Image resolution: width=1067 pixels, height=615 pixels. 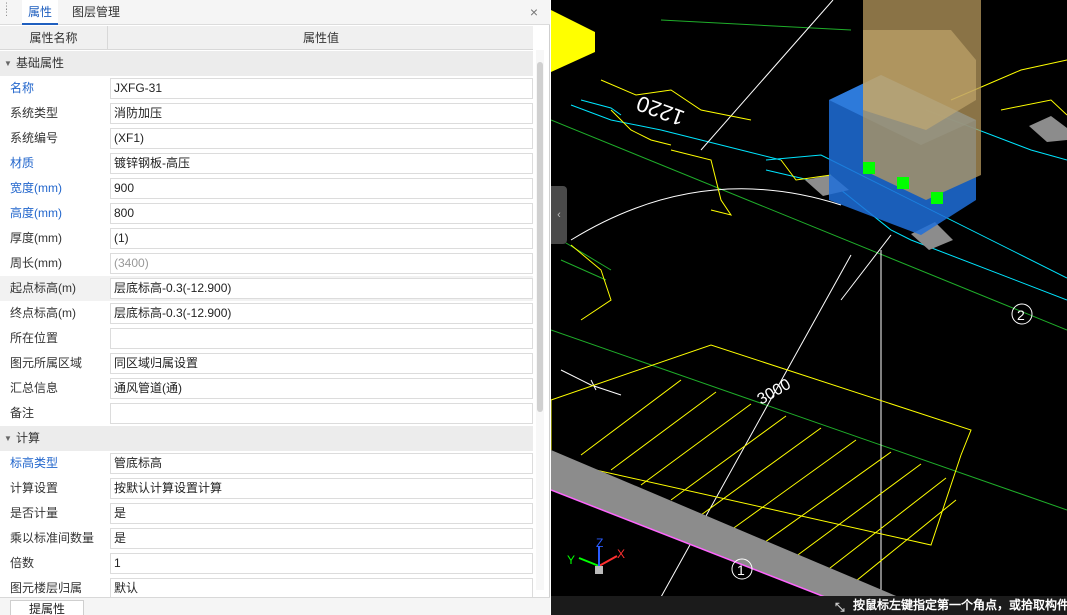 I want to click on section-calculation: ▼ 计算, so click(x=266, y=438).